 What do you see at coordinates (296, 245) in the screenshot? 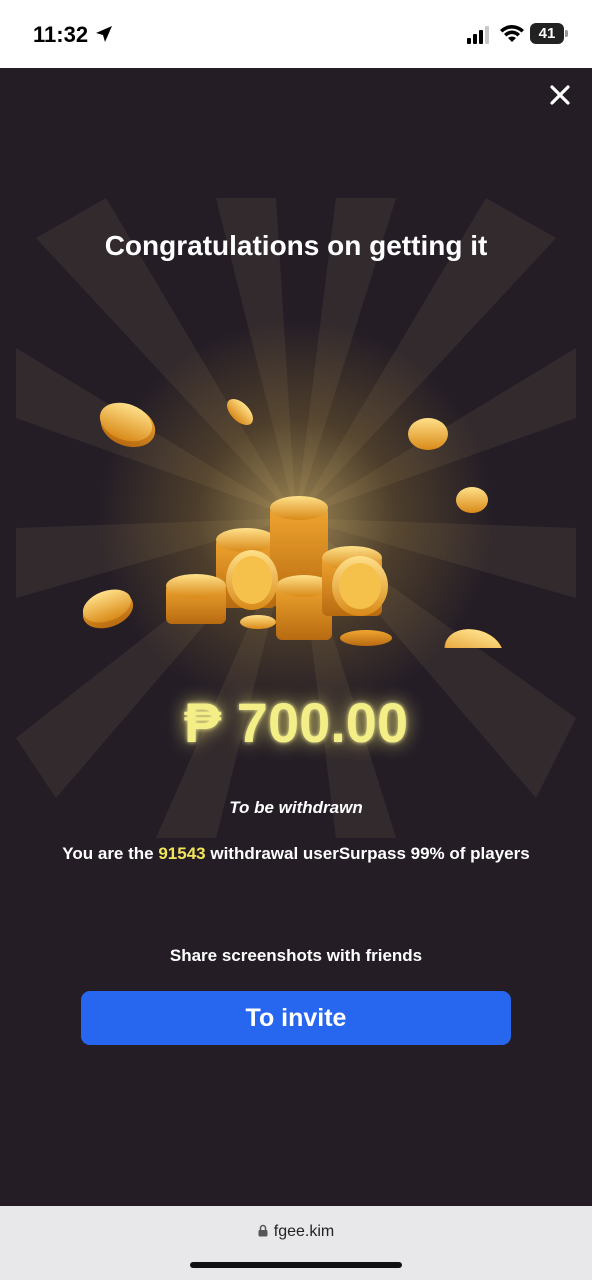
I see `modal-title: Congratulations on getting it` at bounding box center [296, 245].